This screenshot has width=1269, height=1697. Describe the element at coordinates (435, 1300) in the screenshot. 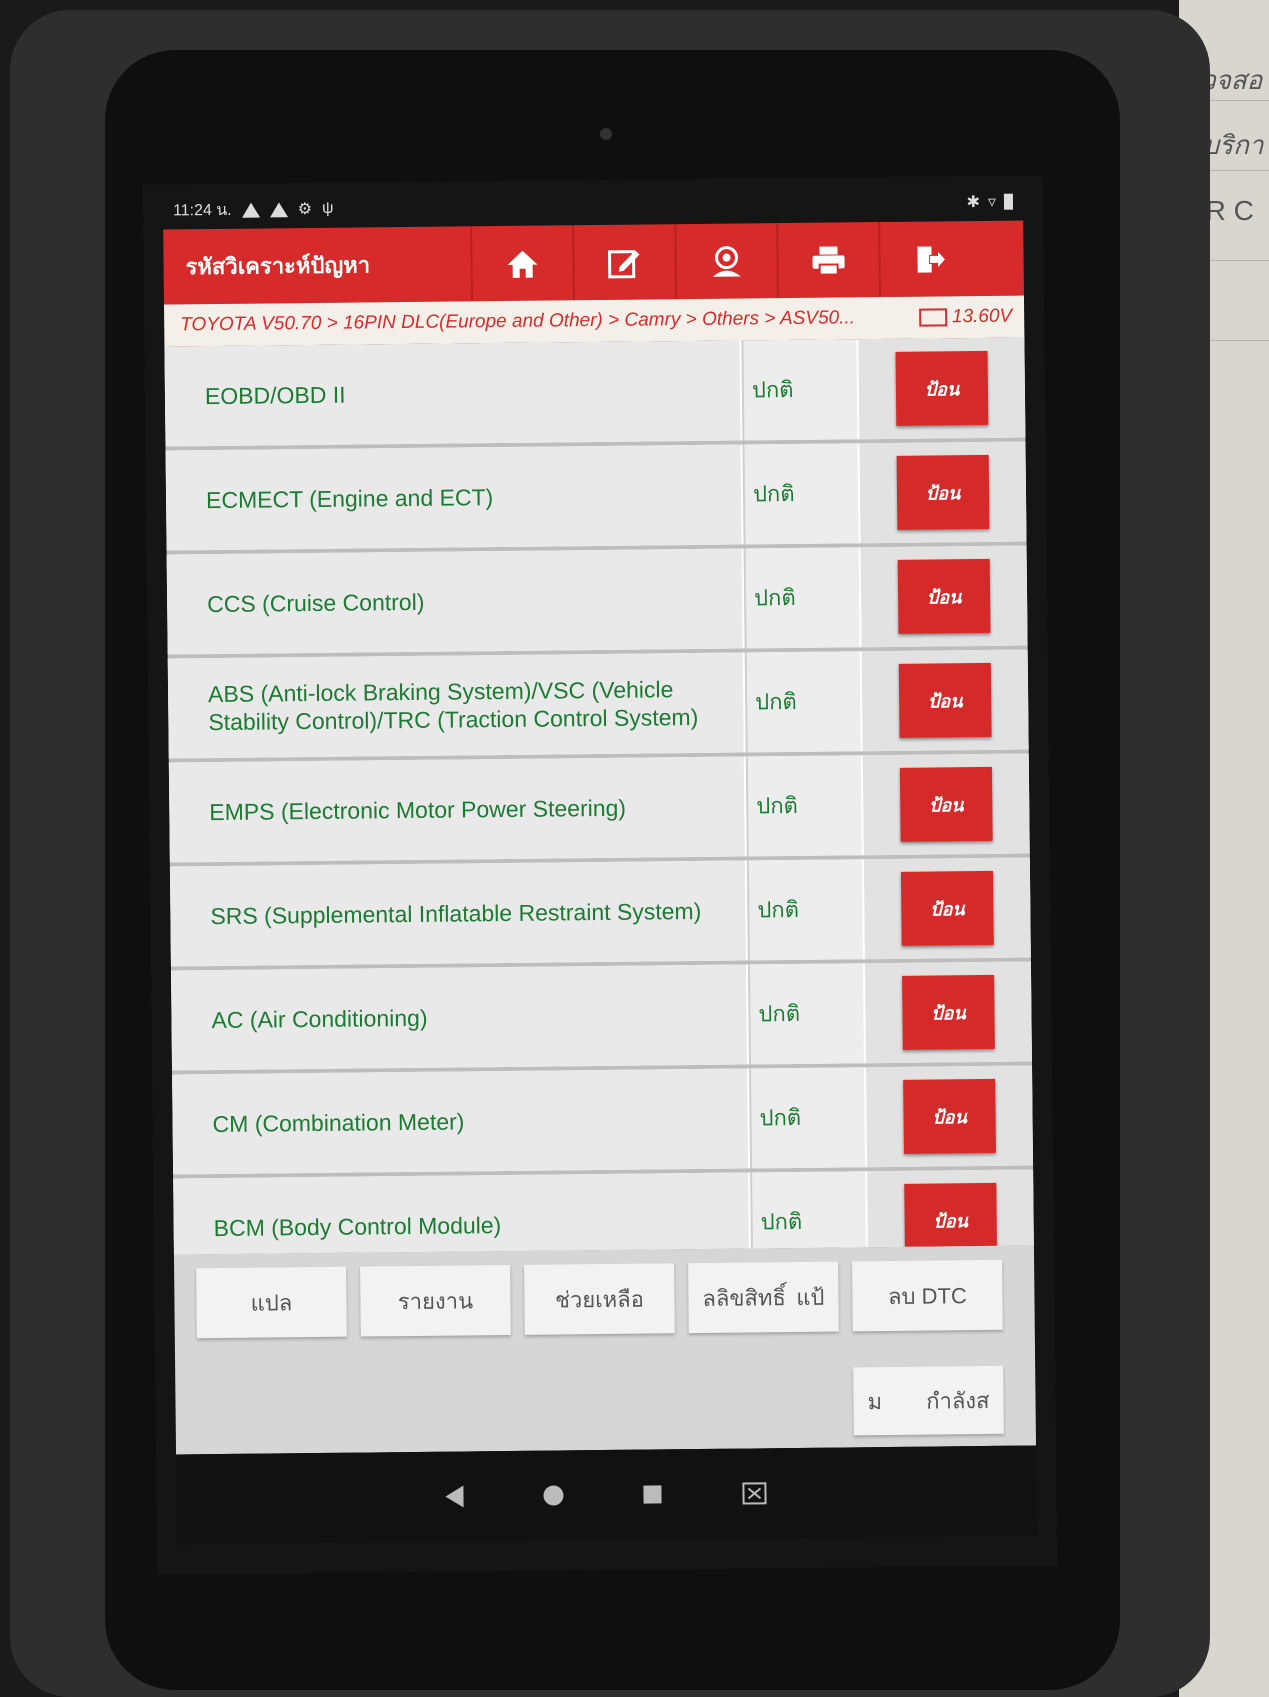

I see `report-button: รายงาน` at that location.